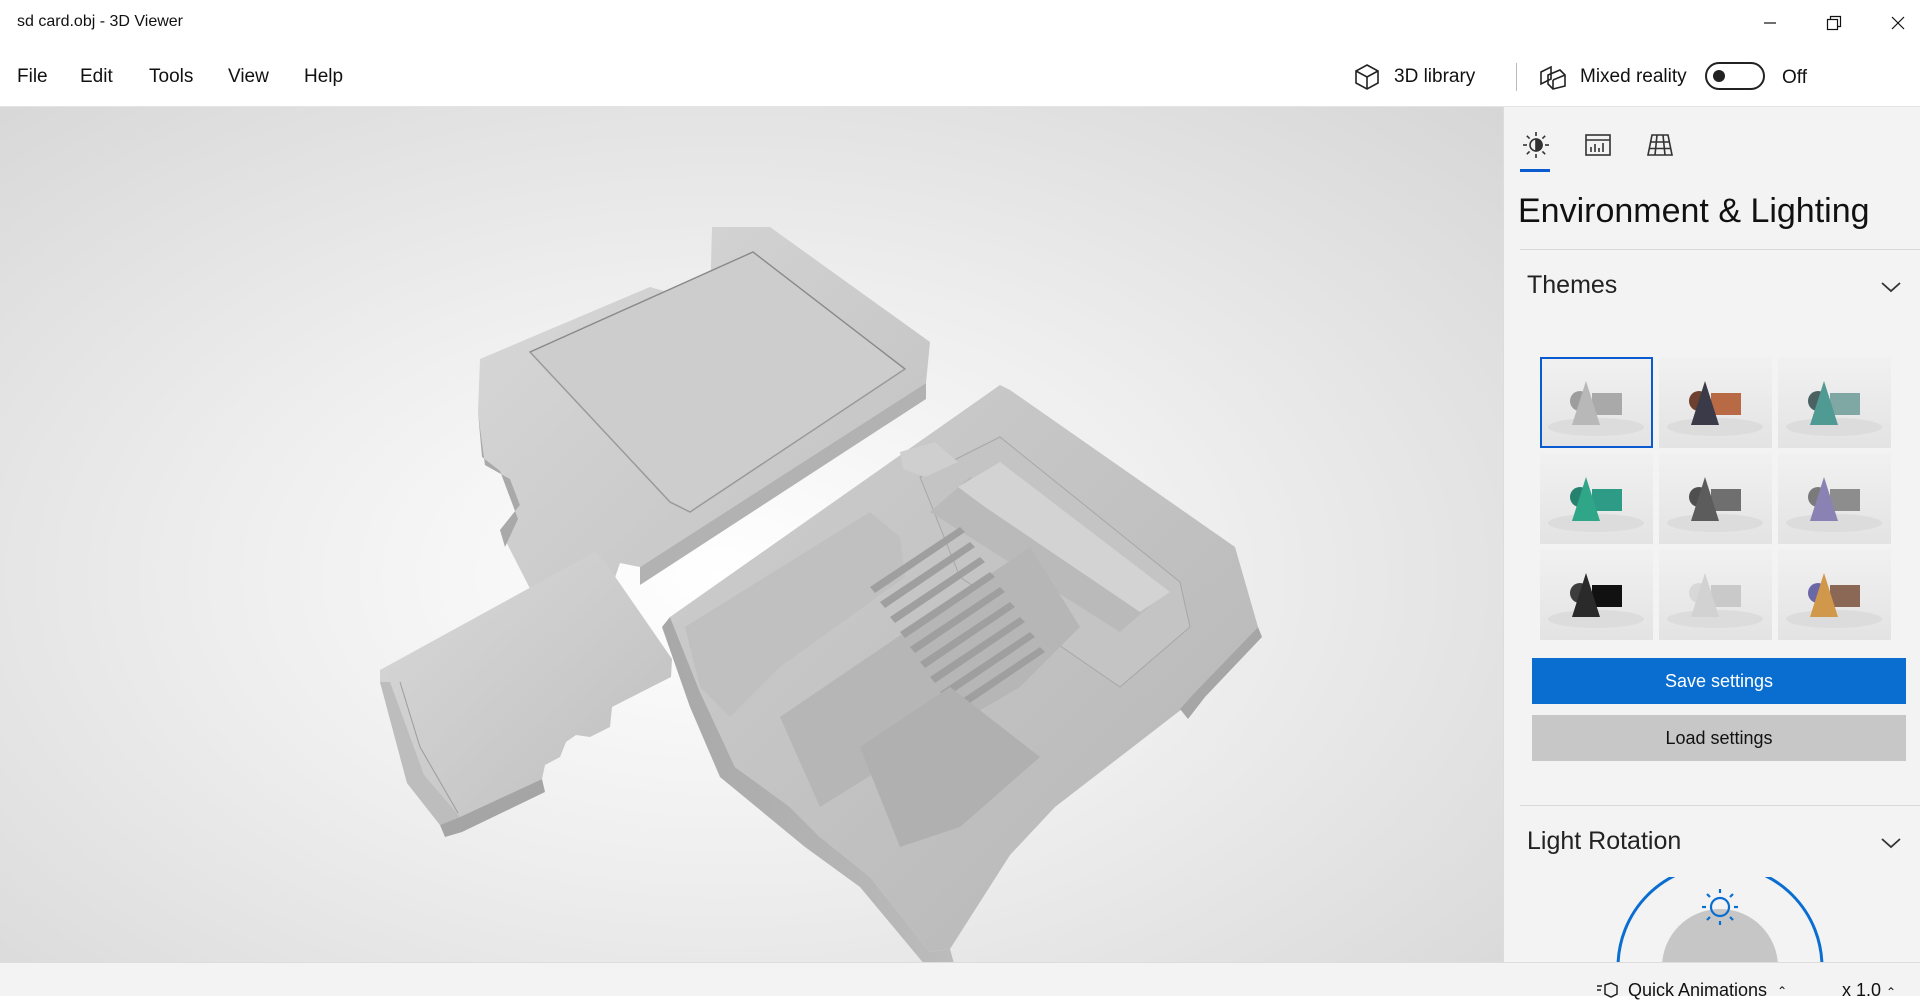 The image size is (1920, 1001). I want to click on themes-section-title: Themes, so click(1572, 285).